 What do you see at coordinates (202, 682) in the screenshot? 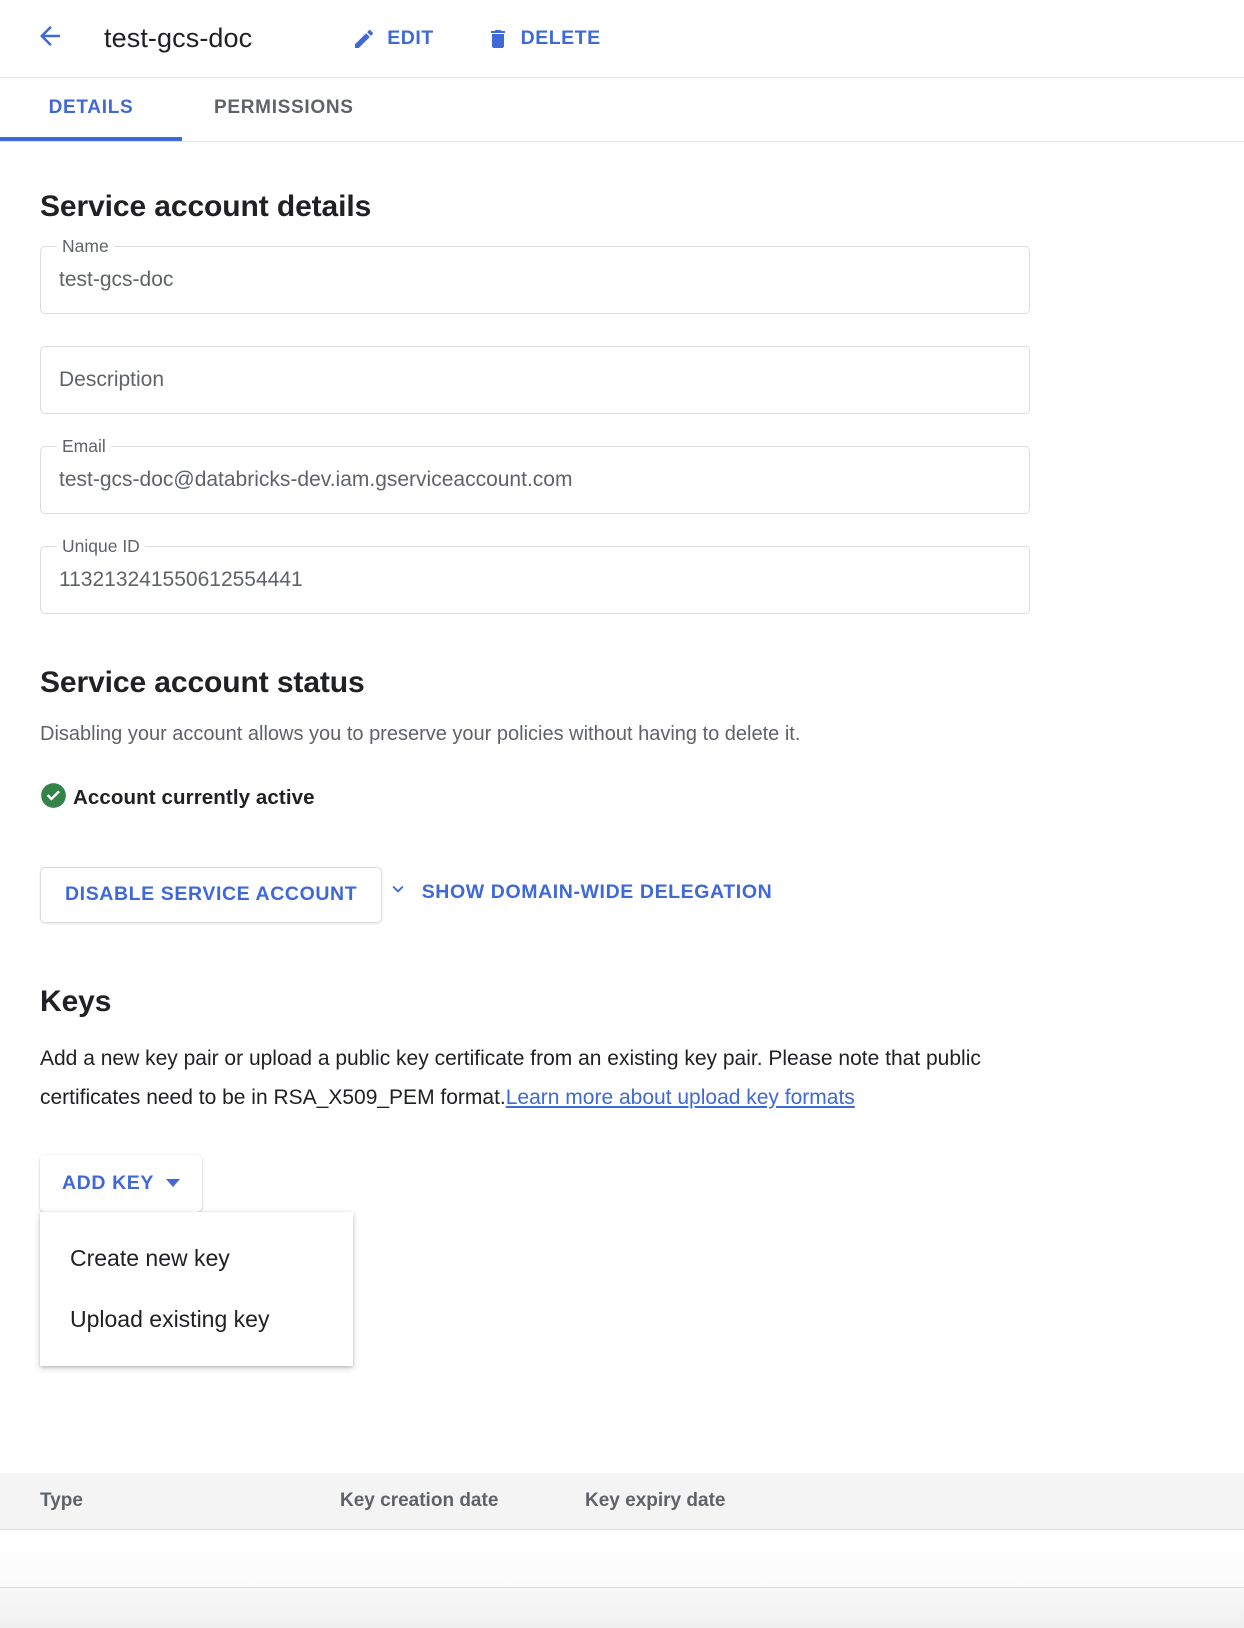
I see `service-account-status-heading: Service account status` at bounding box center [202, 682].